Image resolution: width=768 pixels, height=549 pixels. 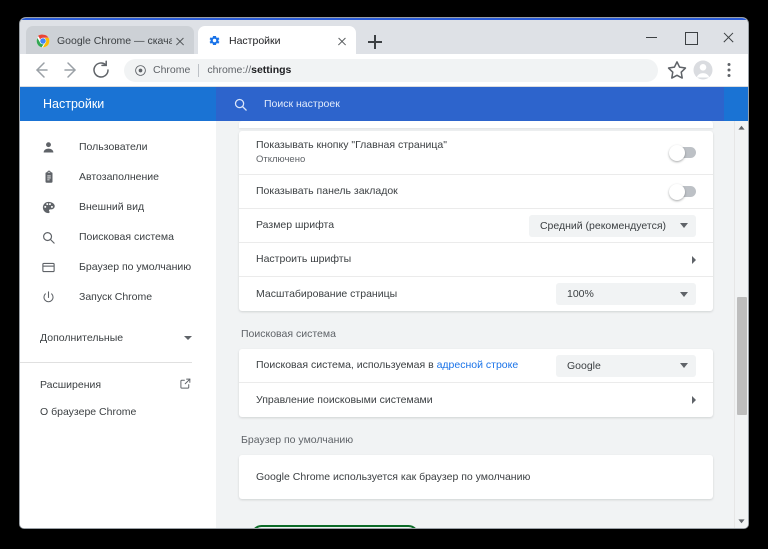 What do you see at coordinates (304, 259) in the screenshot?
I see `row-label: Настроить шрифты` at bounding box center [304, 259].